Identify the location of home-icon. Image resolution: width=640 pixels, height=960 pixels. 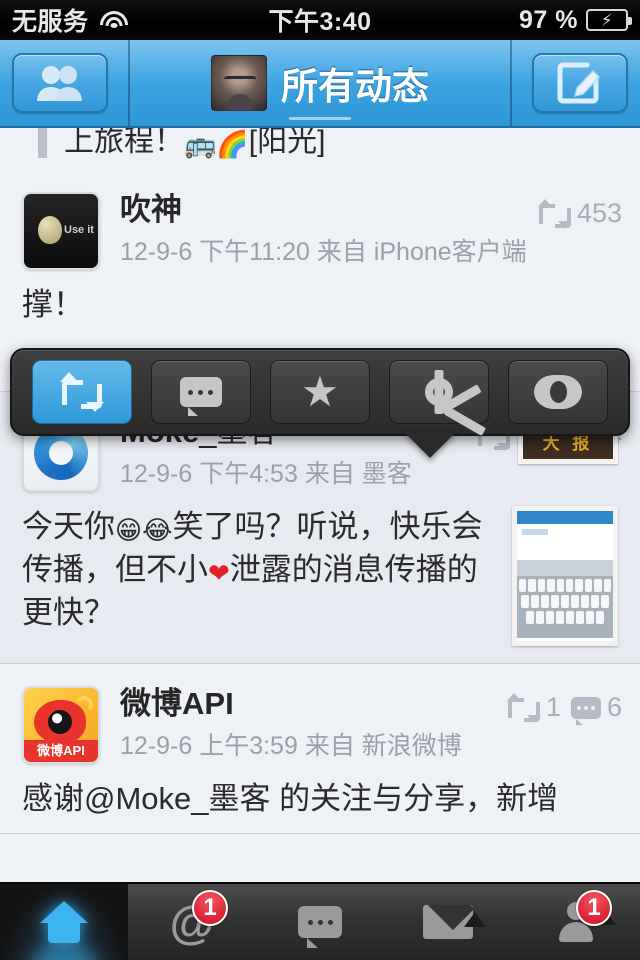
(64, 922).